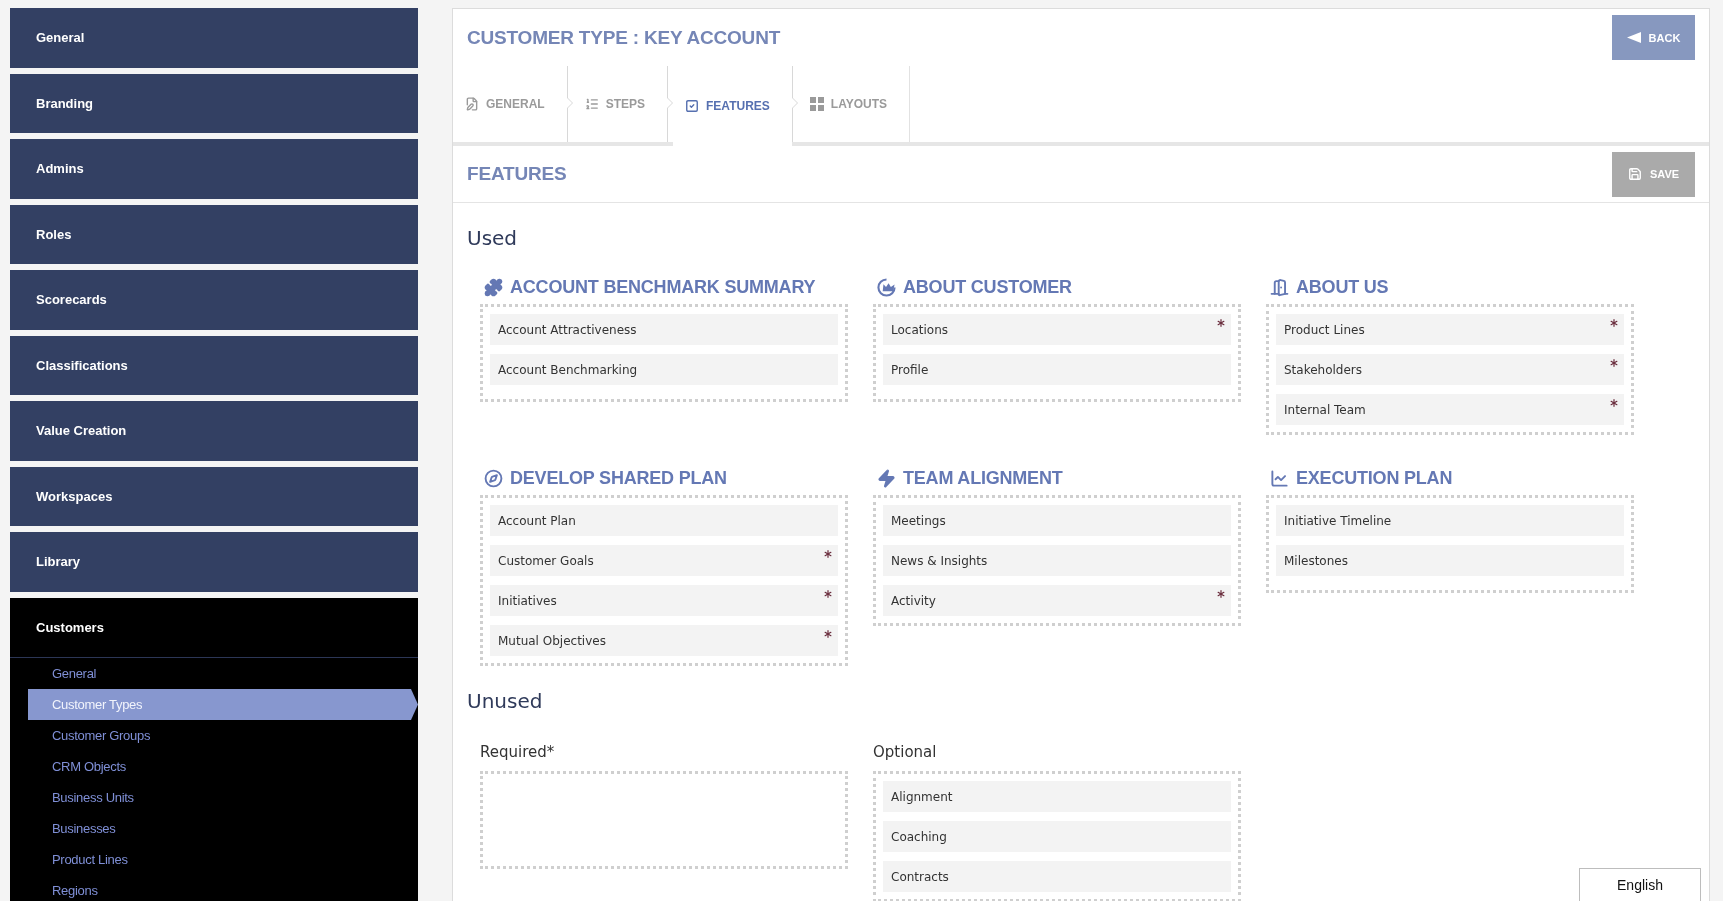 The image size is (1723, 901). I want to click on puzzle-icon, so click(493, 287).